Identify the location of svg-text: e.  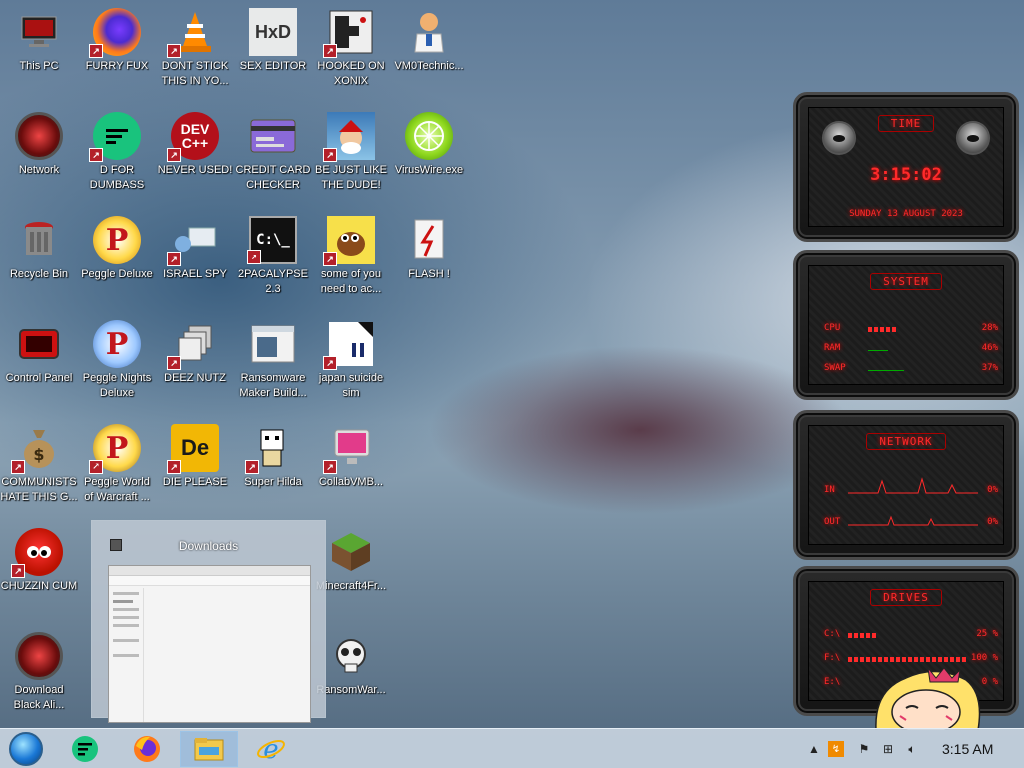
(270, 749).